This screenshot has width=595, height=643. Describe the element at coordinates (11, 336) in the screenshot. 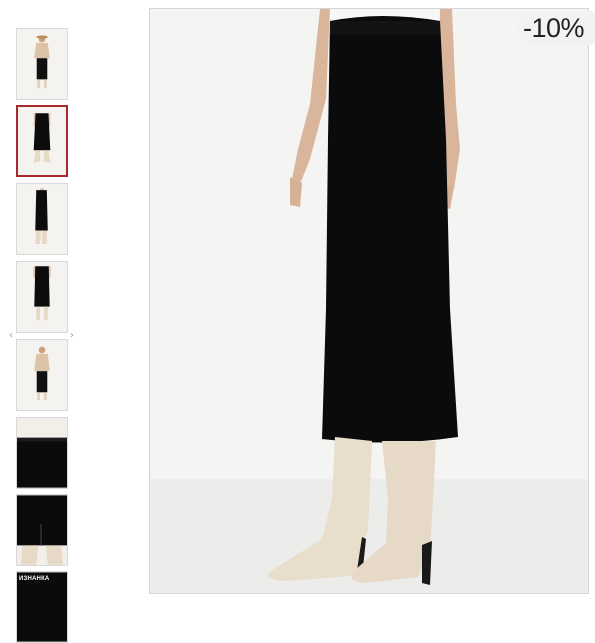

I see `prev-thumbnail-arrow: ‹` at that location.